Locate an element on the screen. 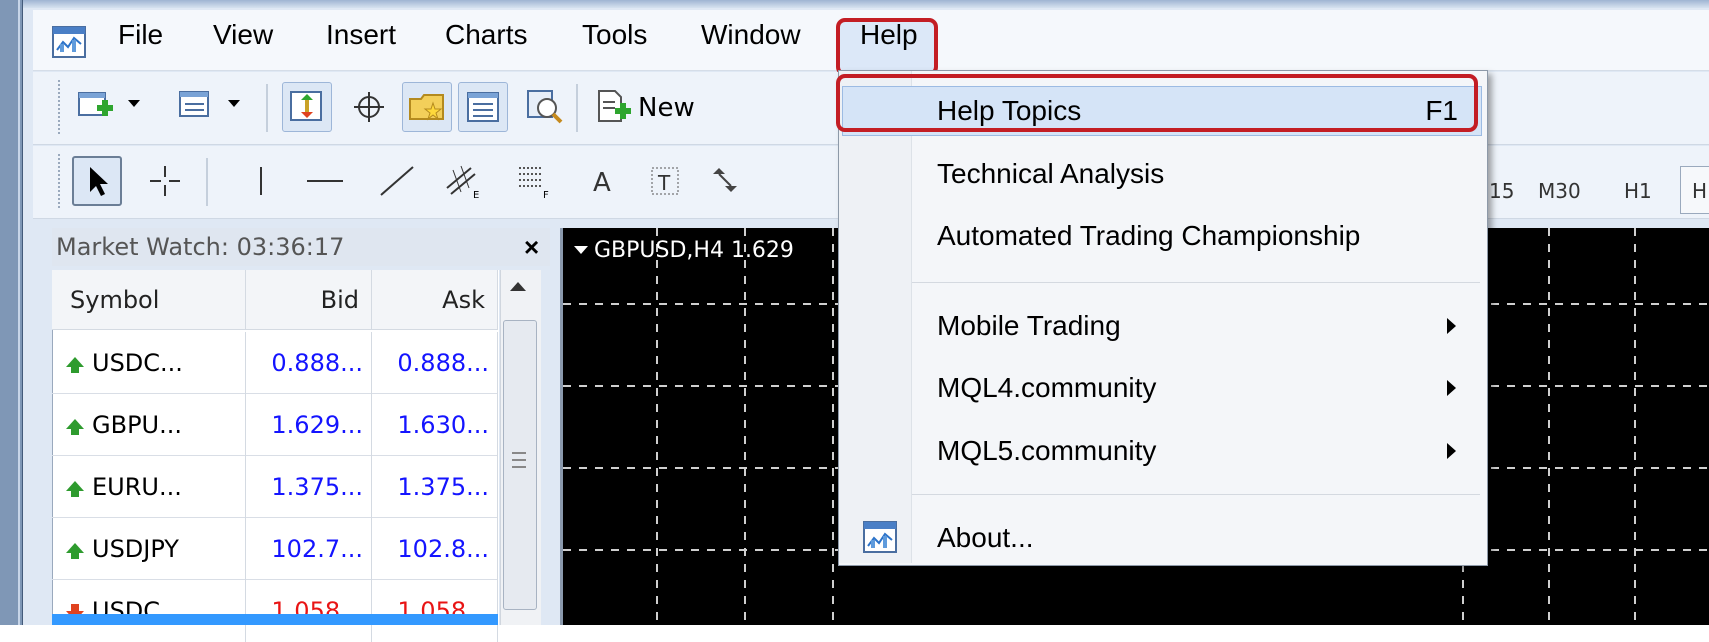 The height and width of the screenshot is (642, 1709). menu-item-technical-analysis: Technical Analysis is located at coordinates (1162, 180).